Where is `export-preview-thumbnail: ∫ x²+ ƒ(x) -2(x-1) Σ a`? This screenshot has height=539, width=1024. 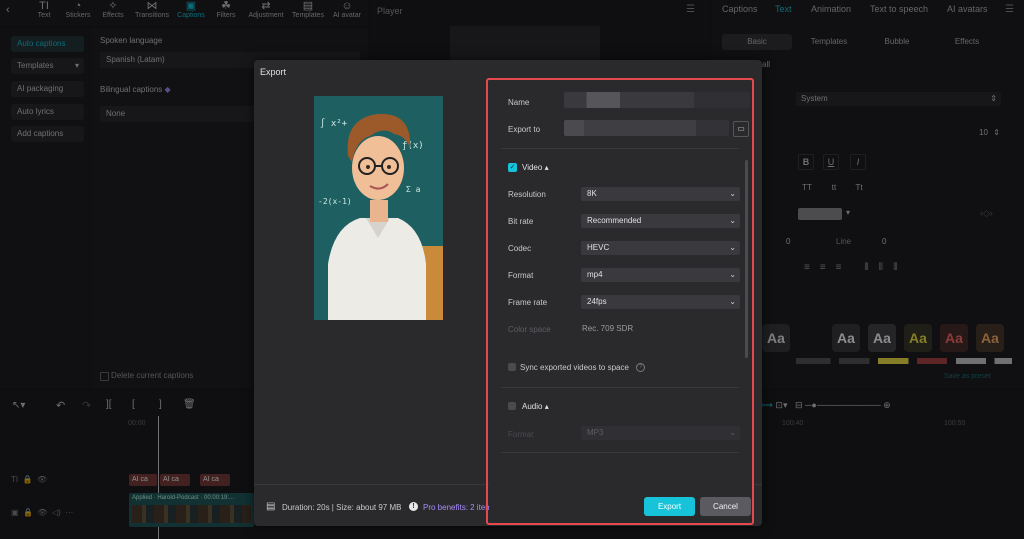 export-preview-thumbnail: ∫ x²+ ƒ(x) -2(x-1) Σ a is located at coordinates (378, 208).